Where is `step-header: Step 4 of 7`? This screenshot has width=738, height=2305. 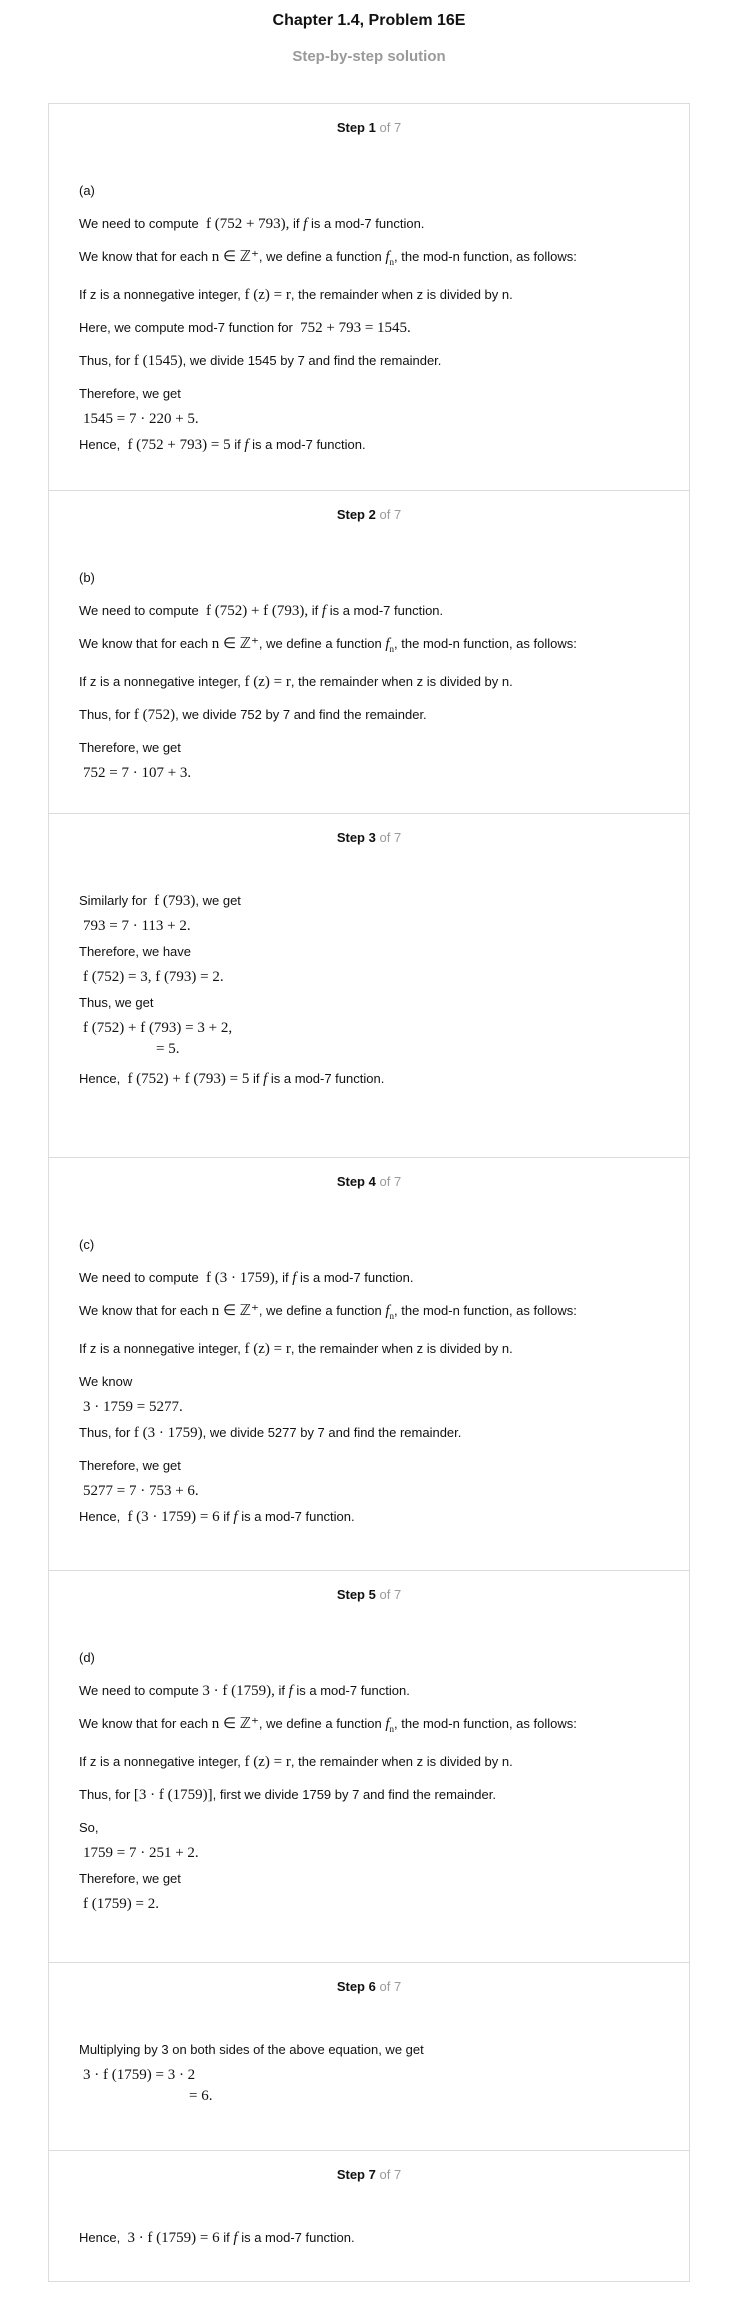 step-header: Step 4 of 7 is located at coordinates (369, 1181).